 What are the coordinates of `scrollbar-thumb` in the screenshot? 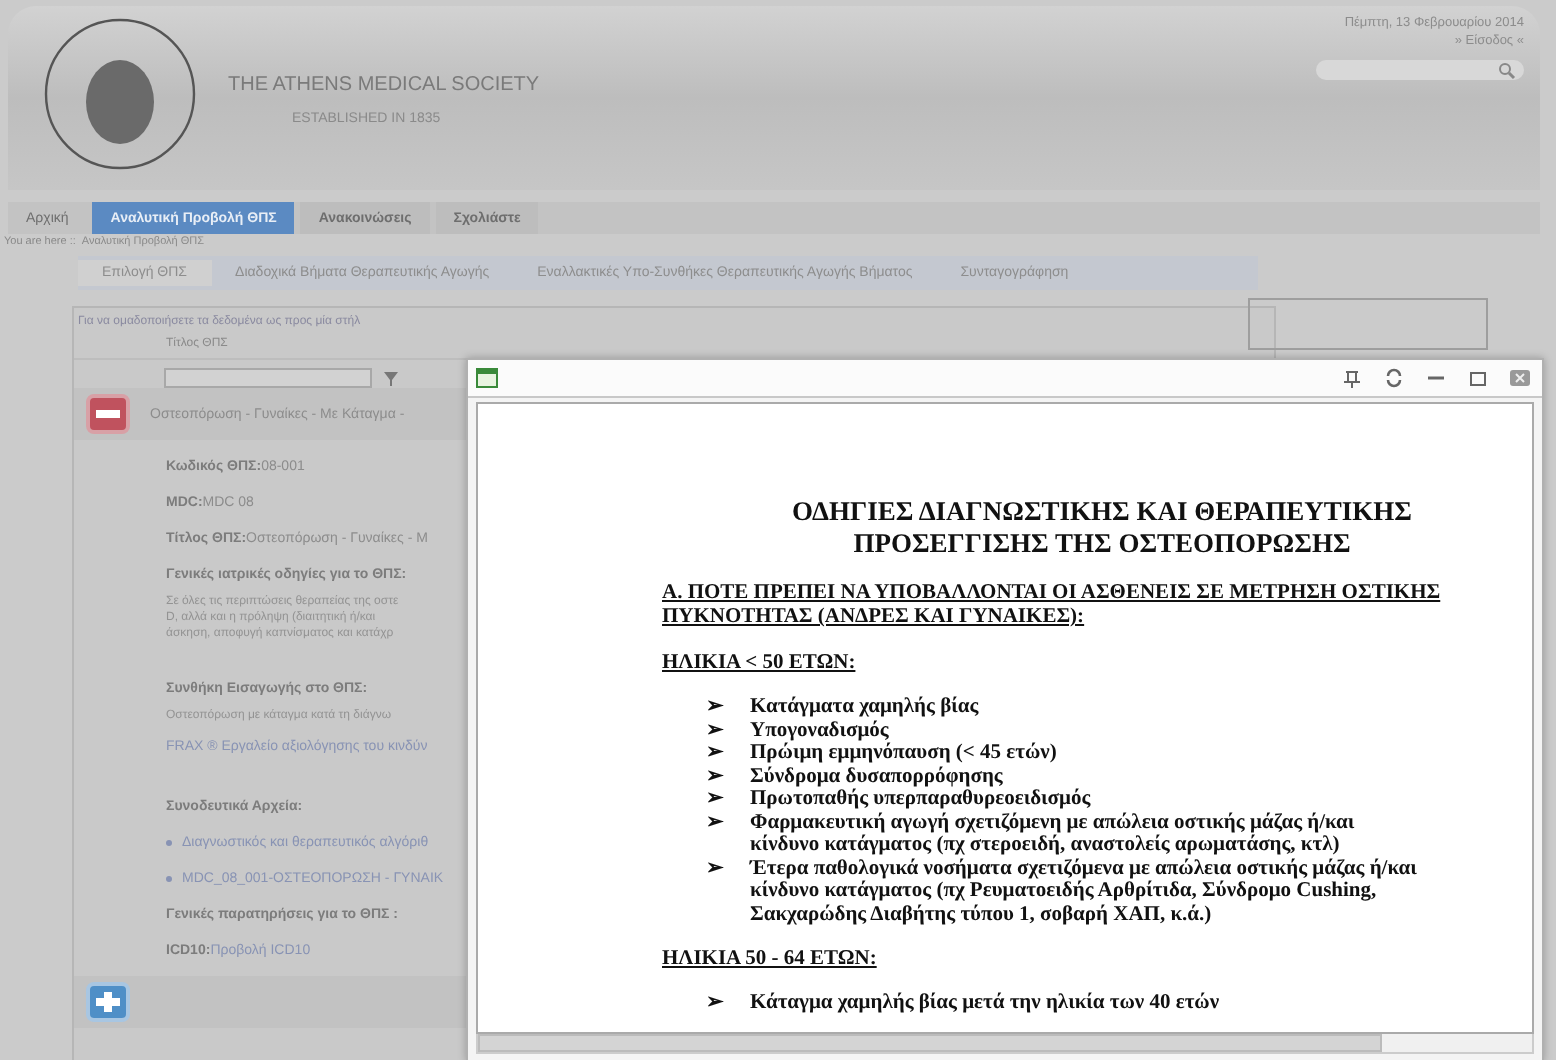 It's located at (930, 1043).